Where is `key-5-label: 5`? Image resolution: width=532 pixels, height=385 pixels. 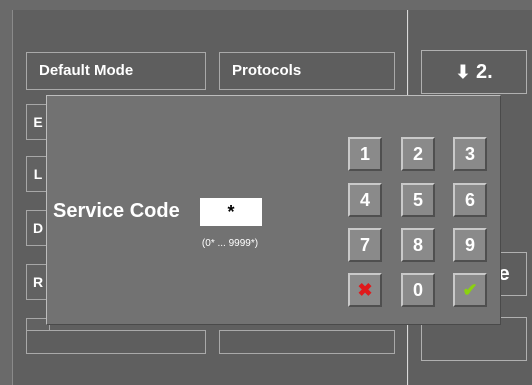 key-5-label: 5 is located at coordinates (417, 200).